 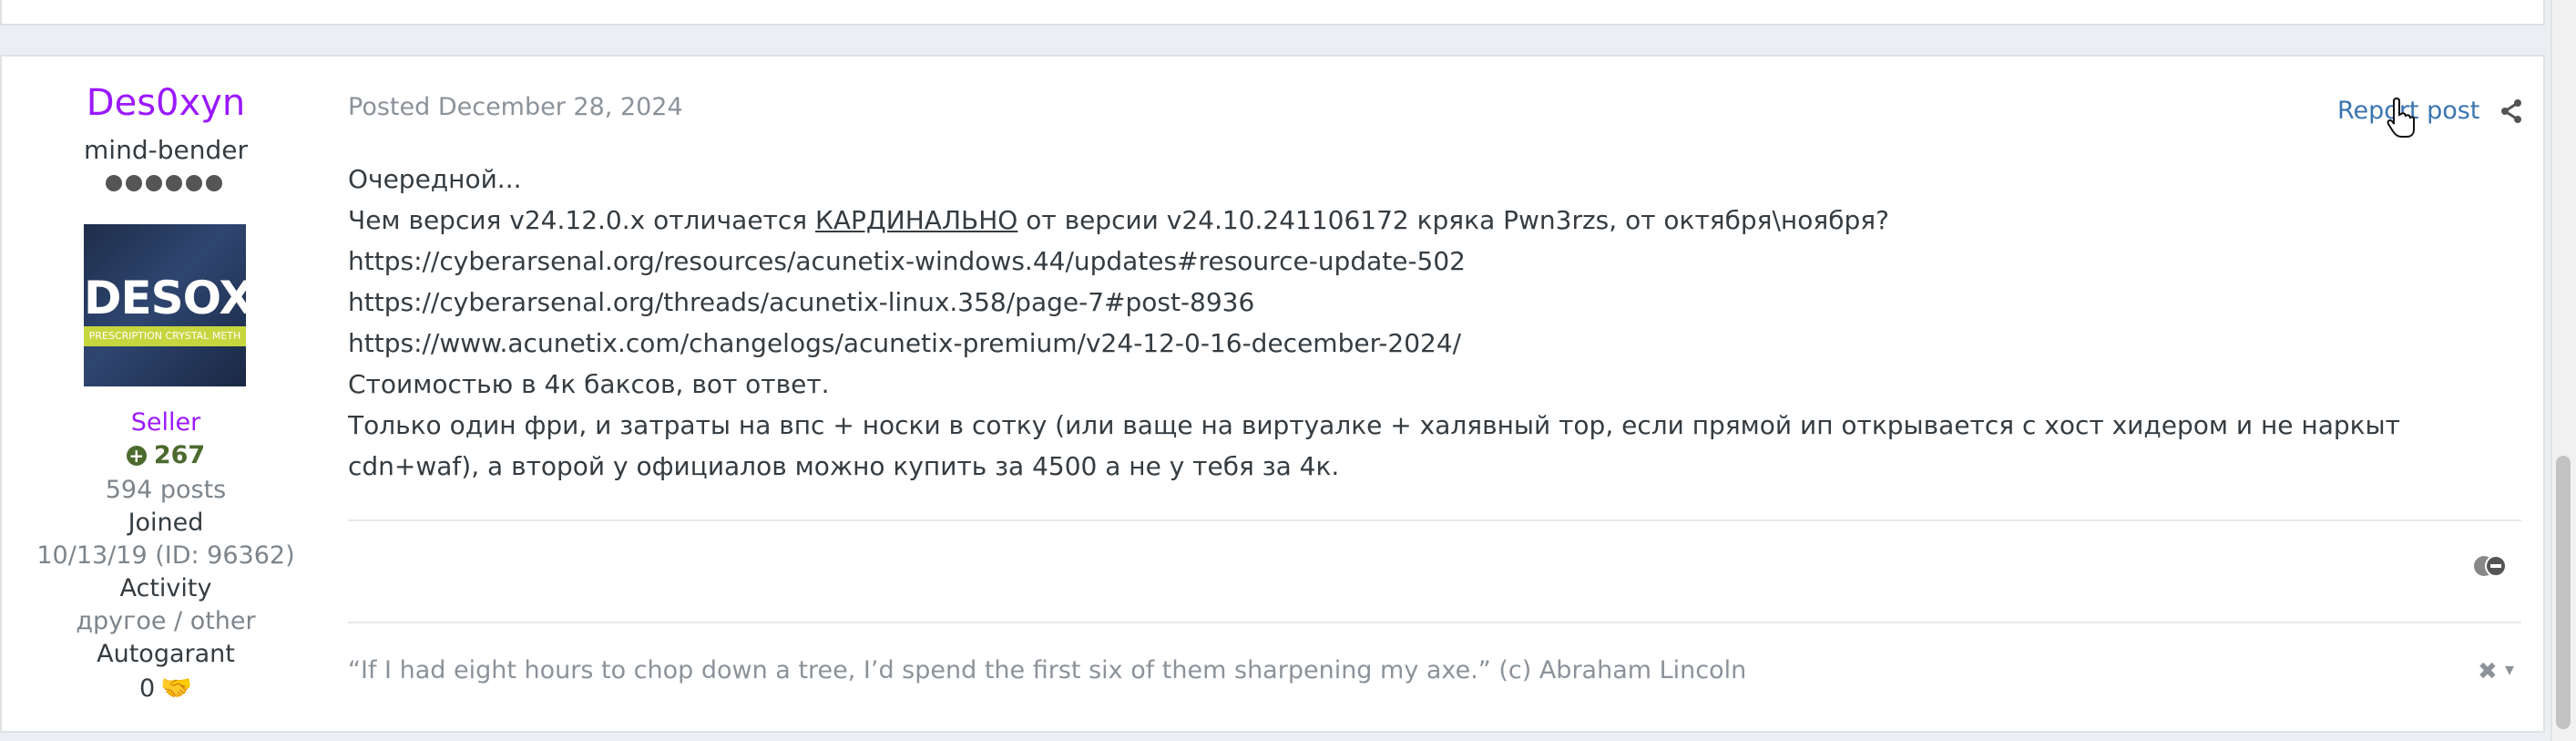 What do you see at coordinates (165, 336) in the screenshot?
I see `avatar-band-text: PRESCRIPTION CRYSTAL METH` at bounding box center [165, 336].